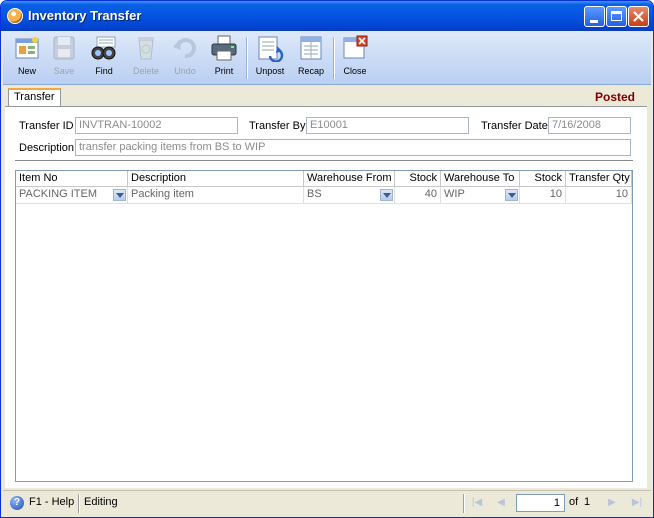 This screenshot has width=654, height=518. Describe the element at coordinates (17, 503) in the screenshot. I see `help-icon: ?` at that location.